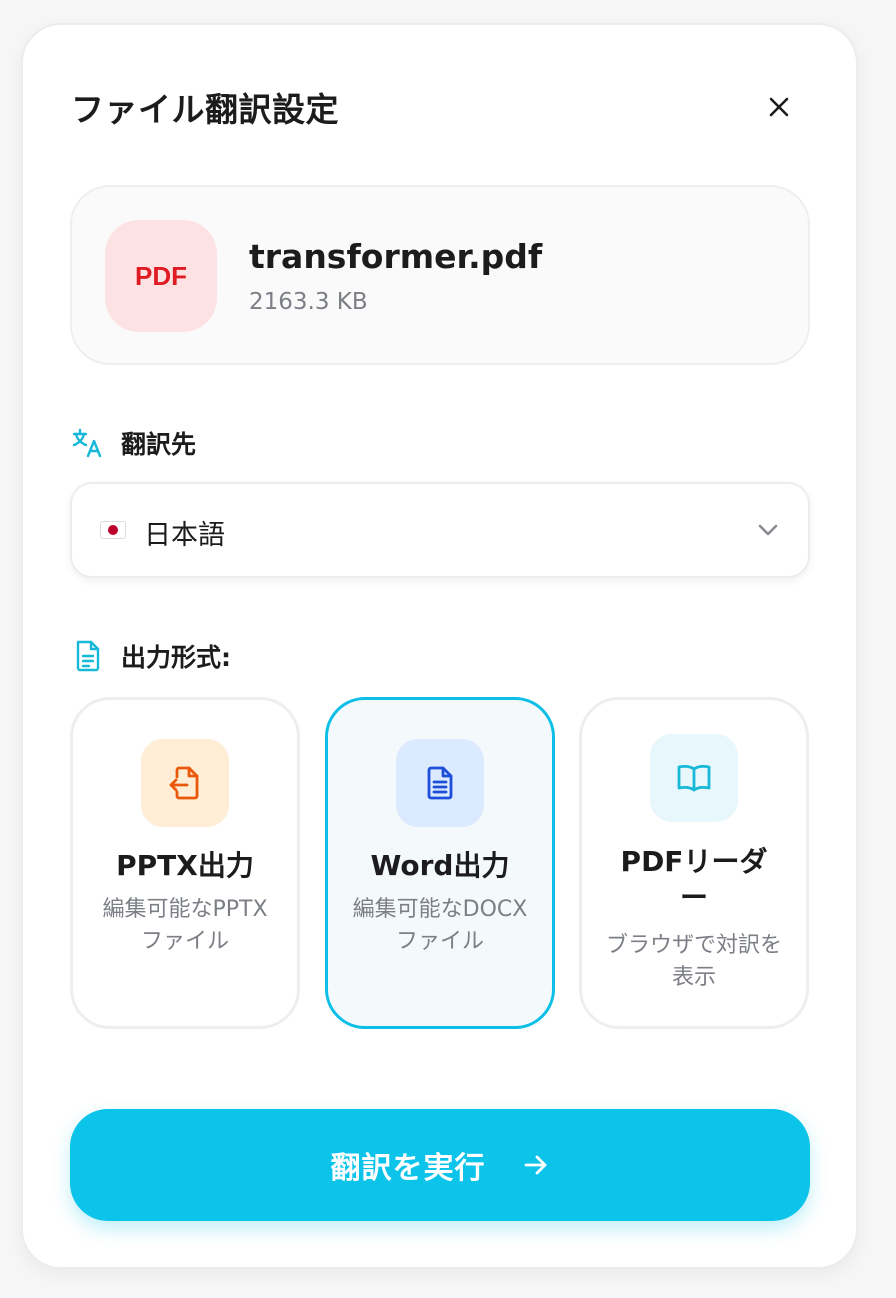  Describe the element at coordinates (161, 276) in the screenshot. I see `pdf-file-badge: PDF` at that location.